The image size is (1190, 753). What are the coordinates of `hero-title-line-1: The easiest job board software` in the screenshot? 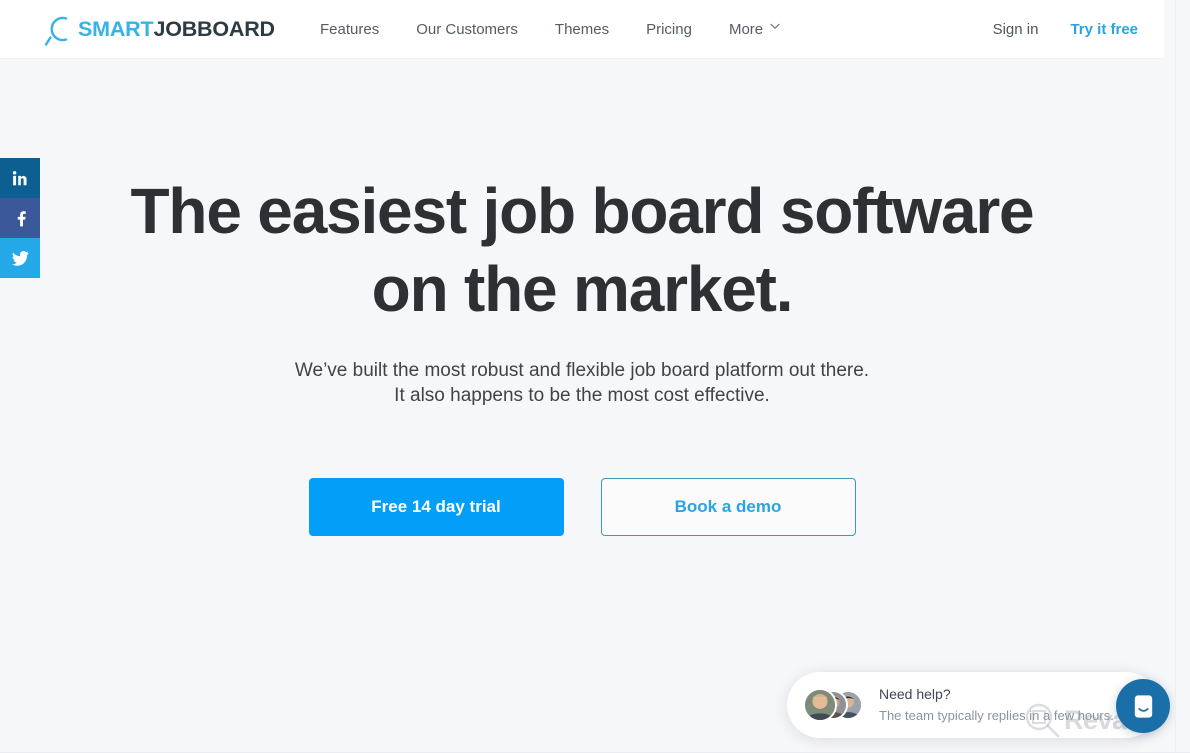 It's located at (582, 211).